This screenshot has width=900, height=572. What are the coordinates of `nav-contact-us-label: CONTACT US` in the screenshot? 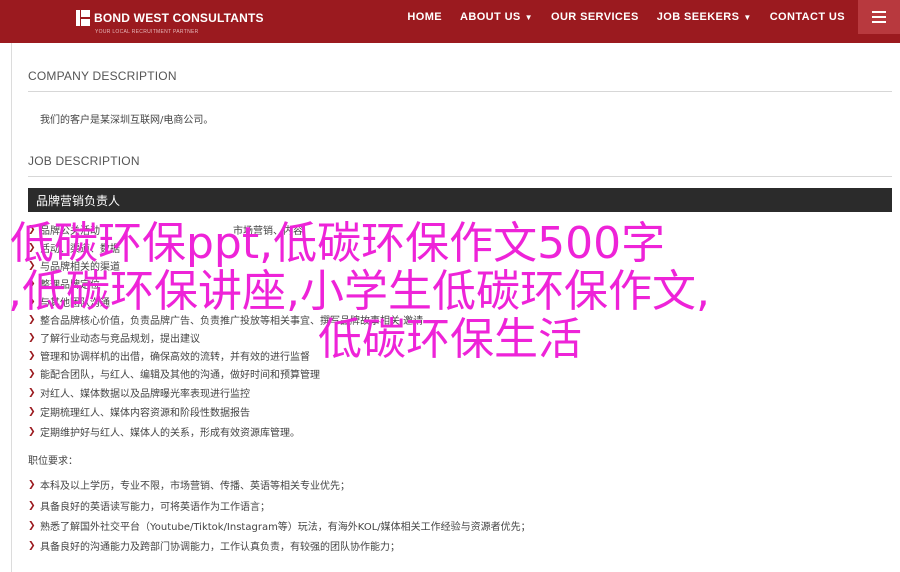 It's located at (807, 17).